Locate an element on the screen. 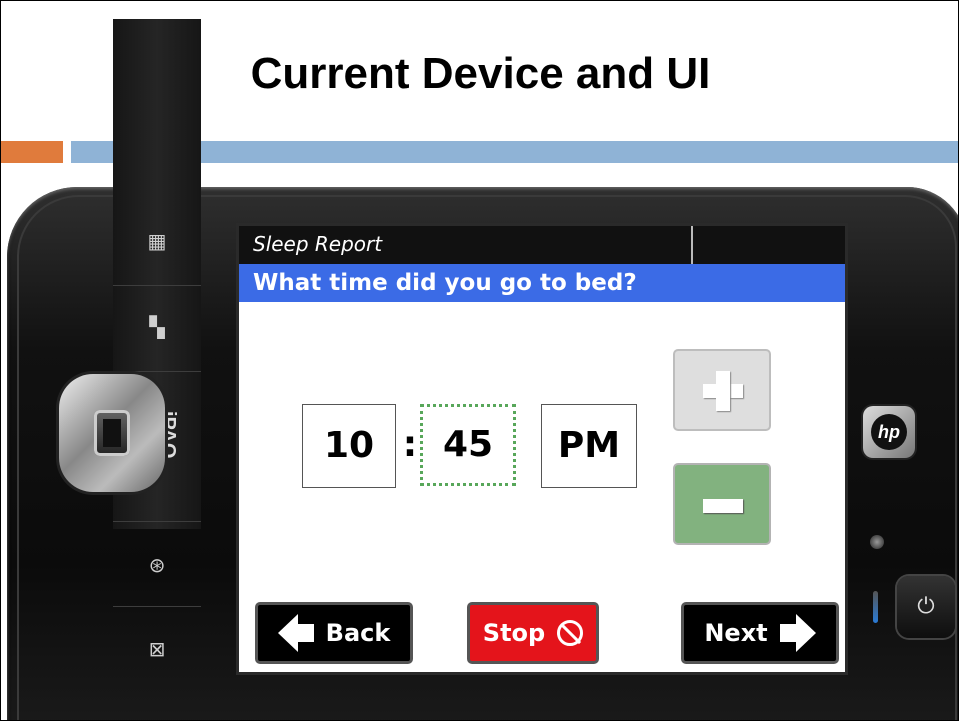 This screenshot has width=959, height=721. dpad-select-button is located at coordinates (112, 433).